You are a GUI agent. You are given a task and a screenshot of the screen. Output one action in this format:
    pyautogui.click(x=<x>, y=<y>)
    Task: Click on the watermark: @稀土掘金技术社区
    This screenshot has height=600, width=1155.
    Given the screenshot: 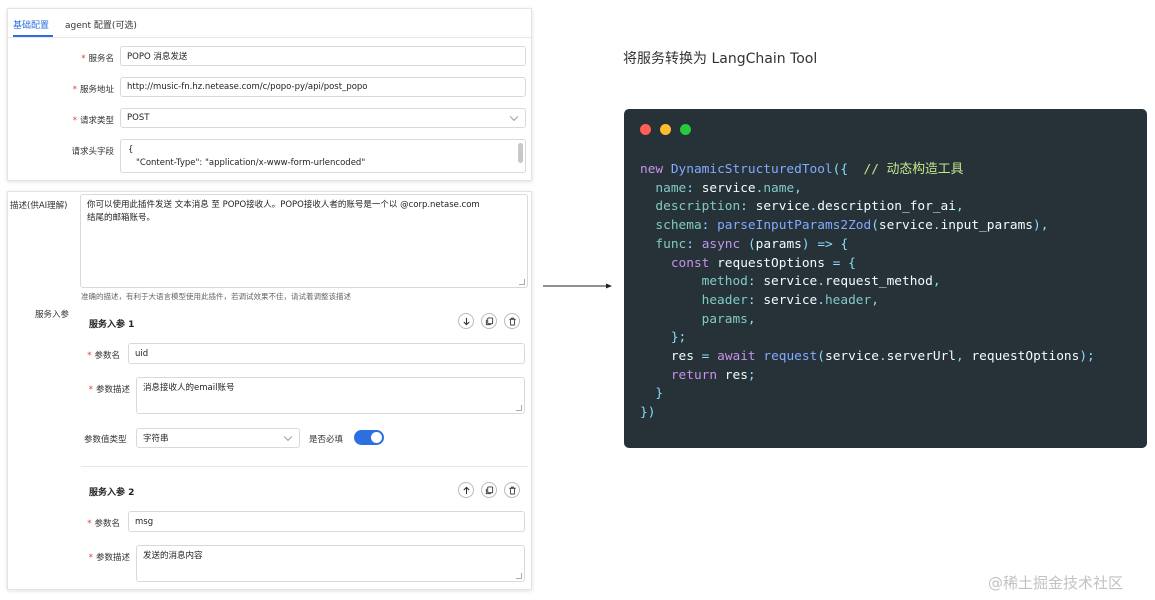 What is the action you would take?
    pyautogui.click(x=1056, y=583)
    